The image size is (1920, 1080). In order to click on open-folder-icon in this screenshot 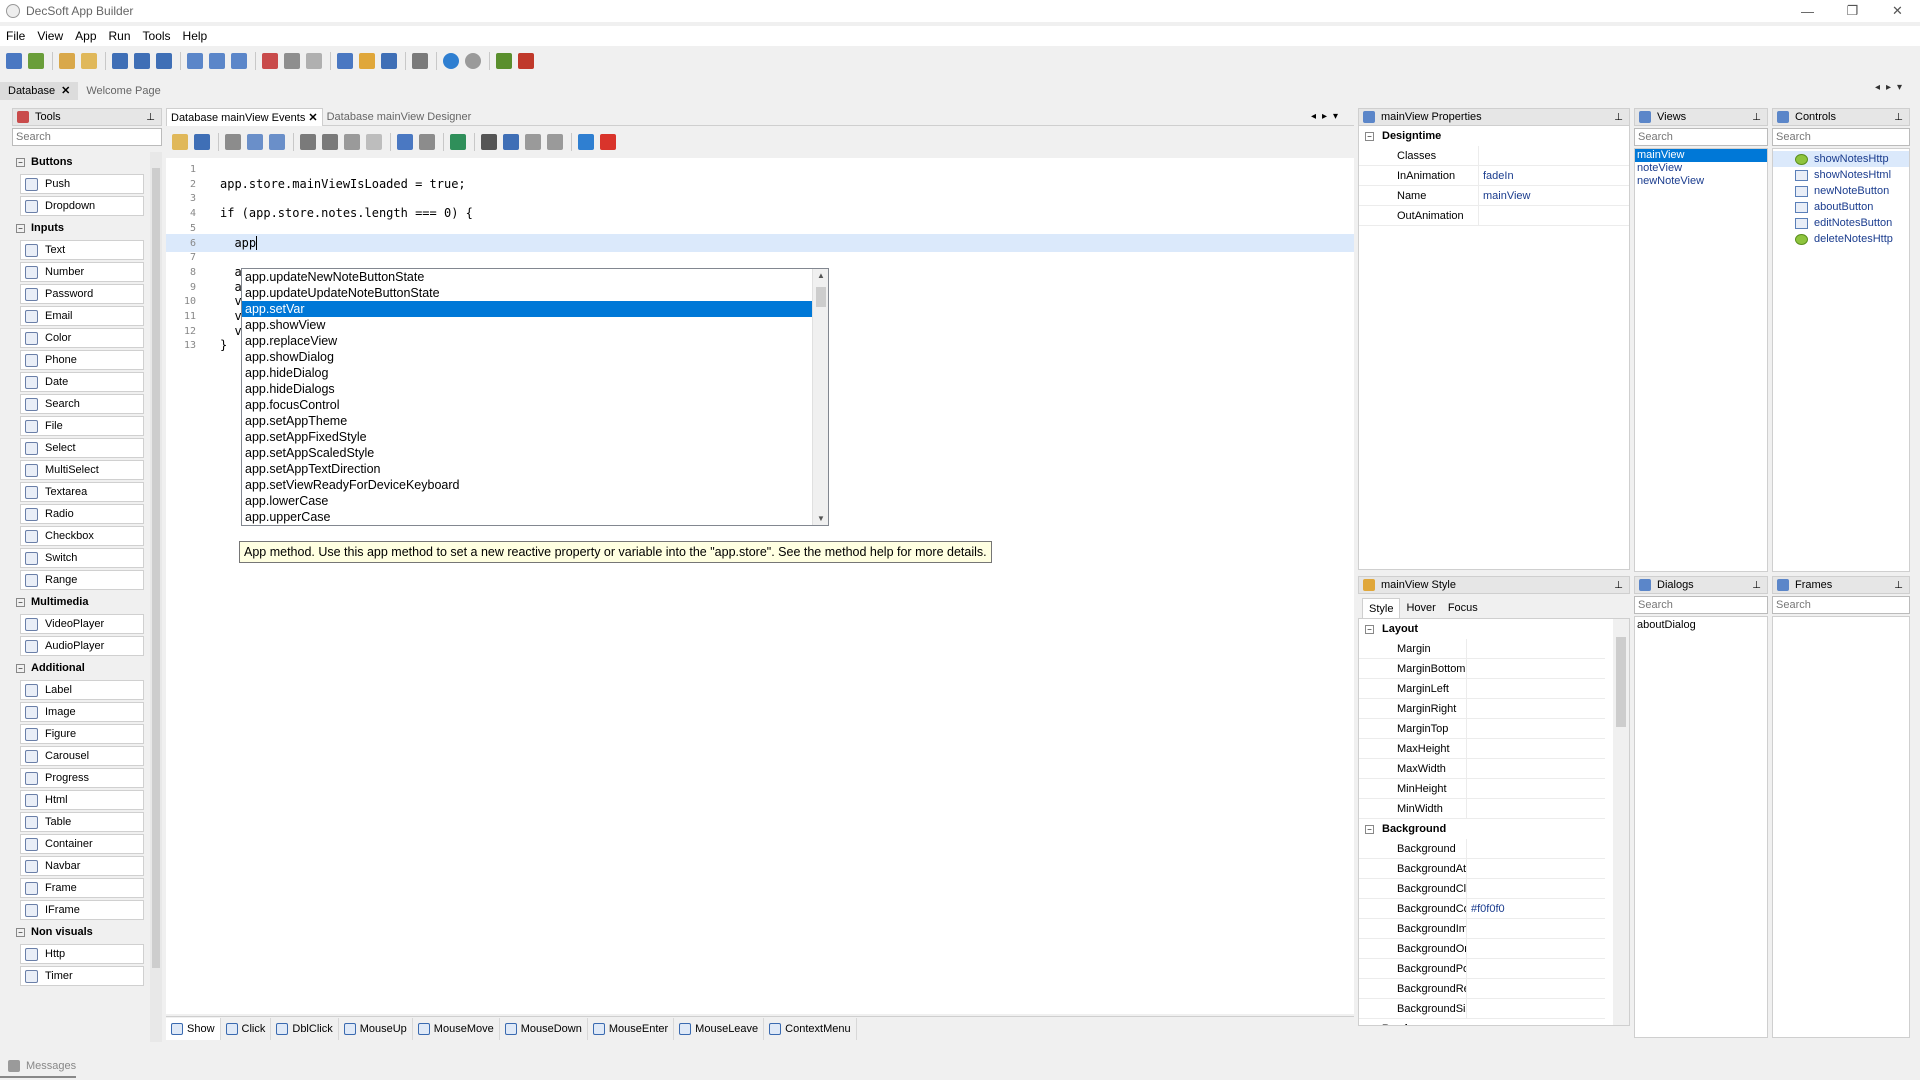, I will do `click(67, 61)`.